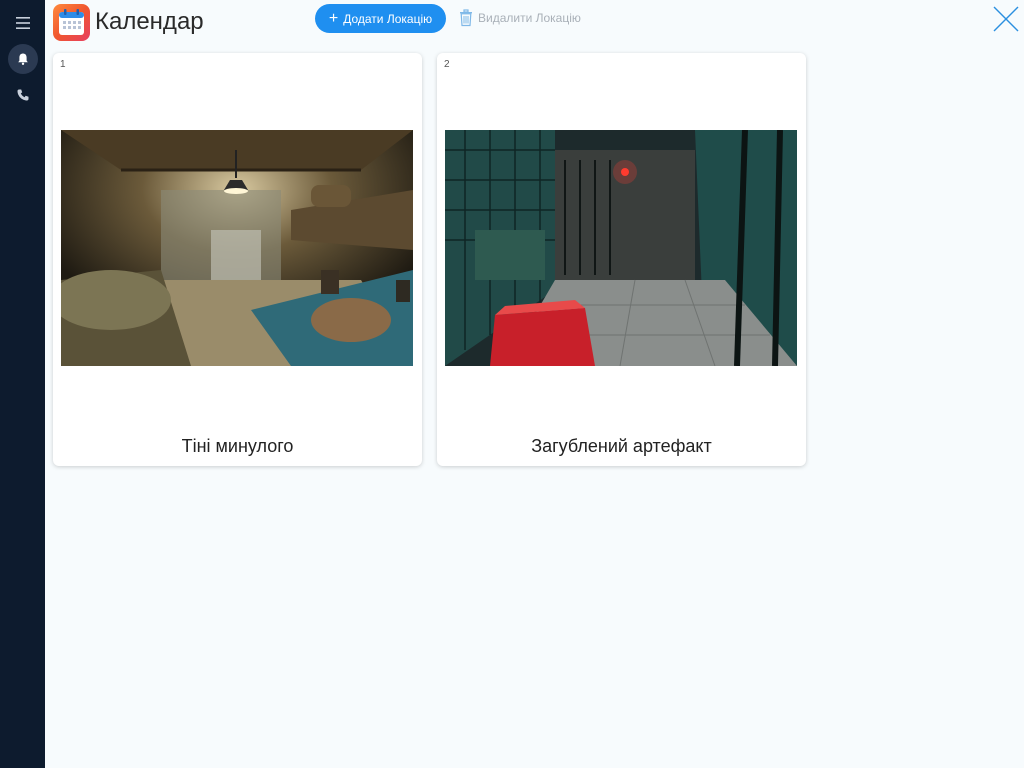 Image resolution: width=1024 pixels, height=768 pixels. Describe the element at coordinates (237, 446) in the screenshot. I see `location-name: Тіні минулого` at that location.